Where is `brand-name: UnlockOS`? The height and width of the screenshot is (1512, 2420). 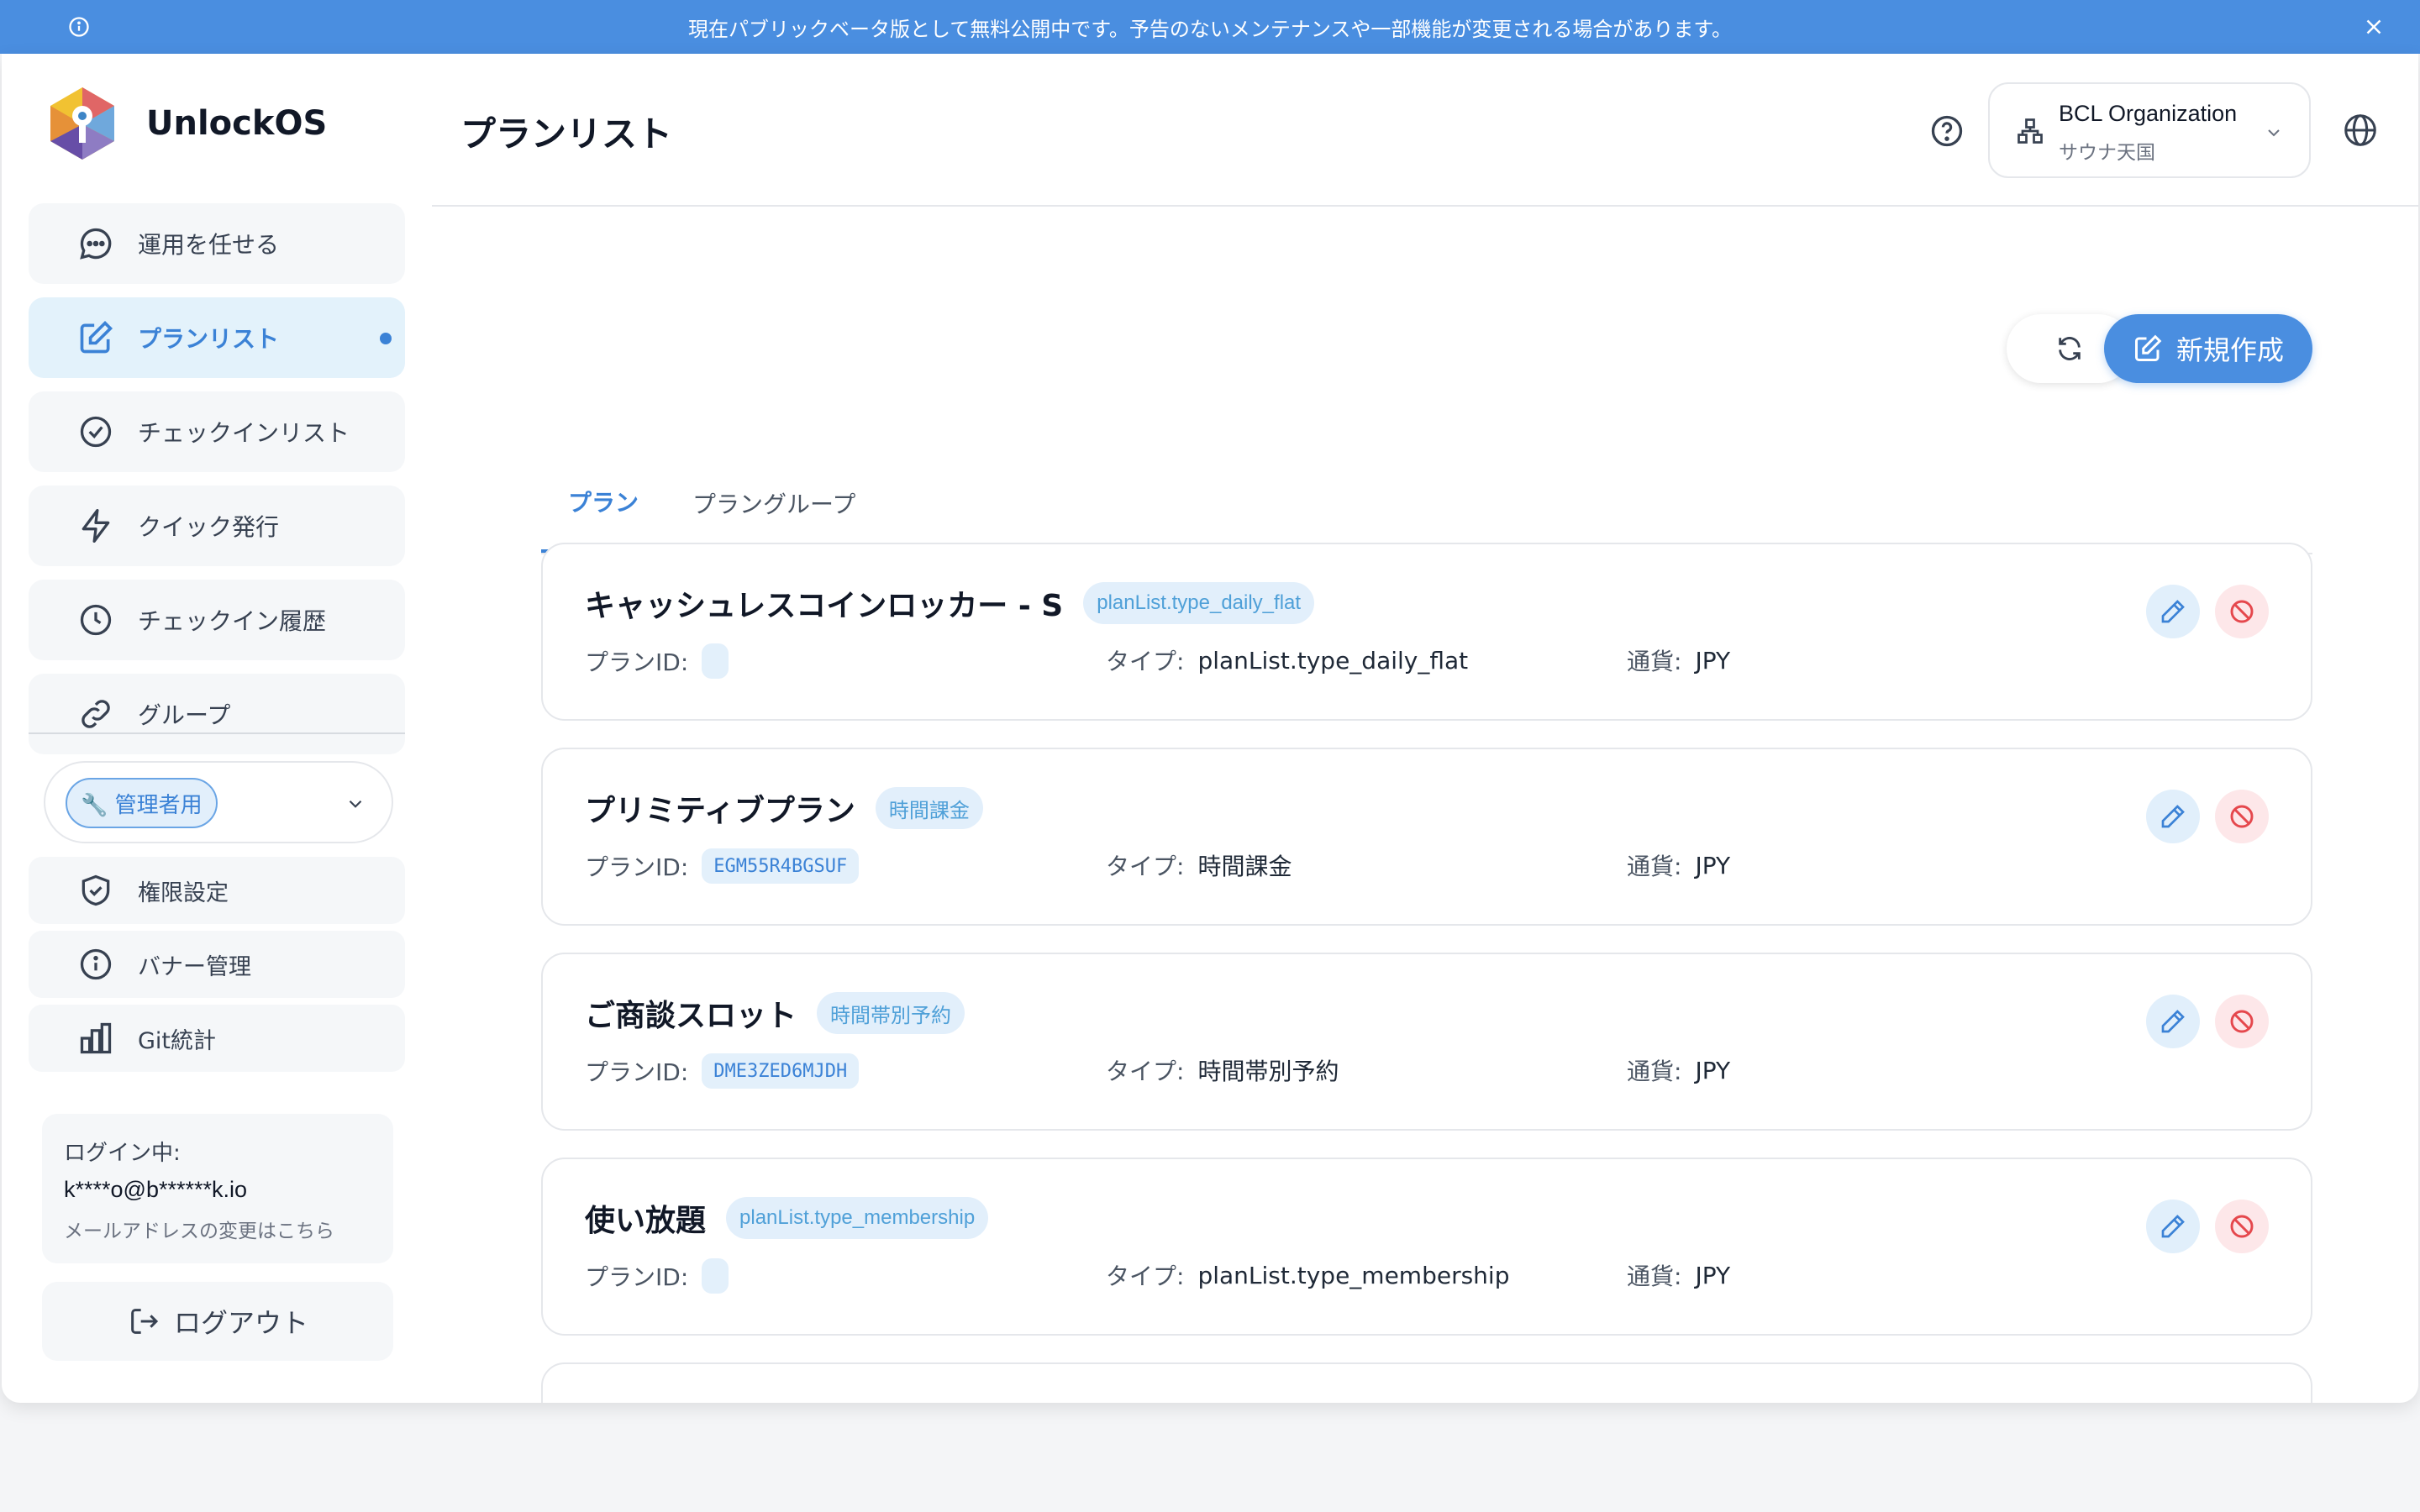 brand-name: UnlockOS is located at coordinates (237, 123).